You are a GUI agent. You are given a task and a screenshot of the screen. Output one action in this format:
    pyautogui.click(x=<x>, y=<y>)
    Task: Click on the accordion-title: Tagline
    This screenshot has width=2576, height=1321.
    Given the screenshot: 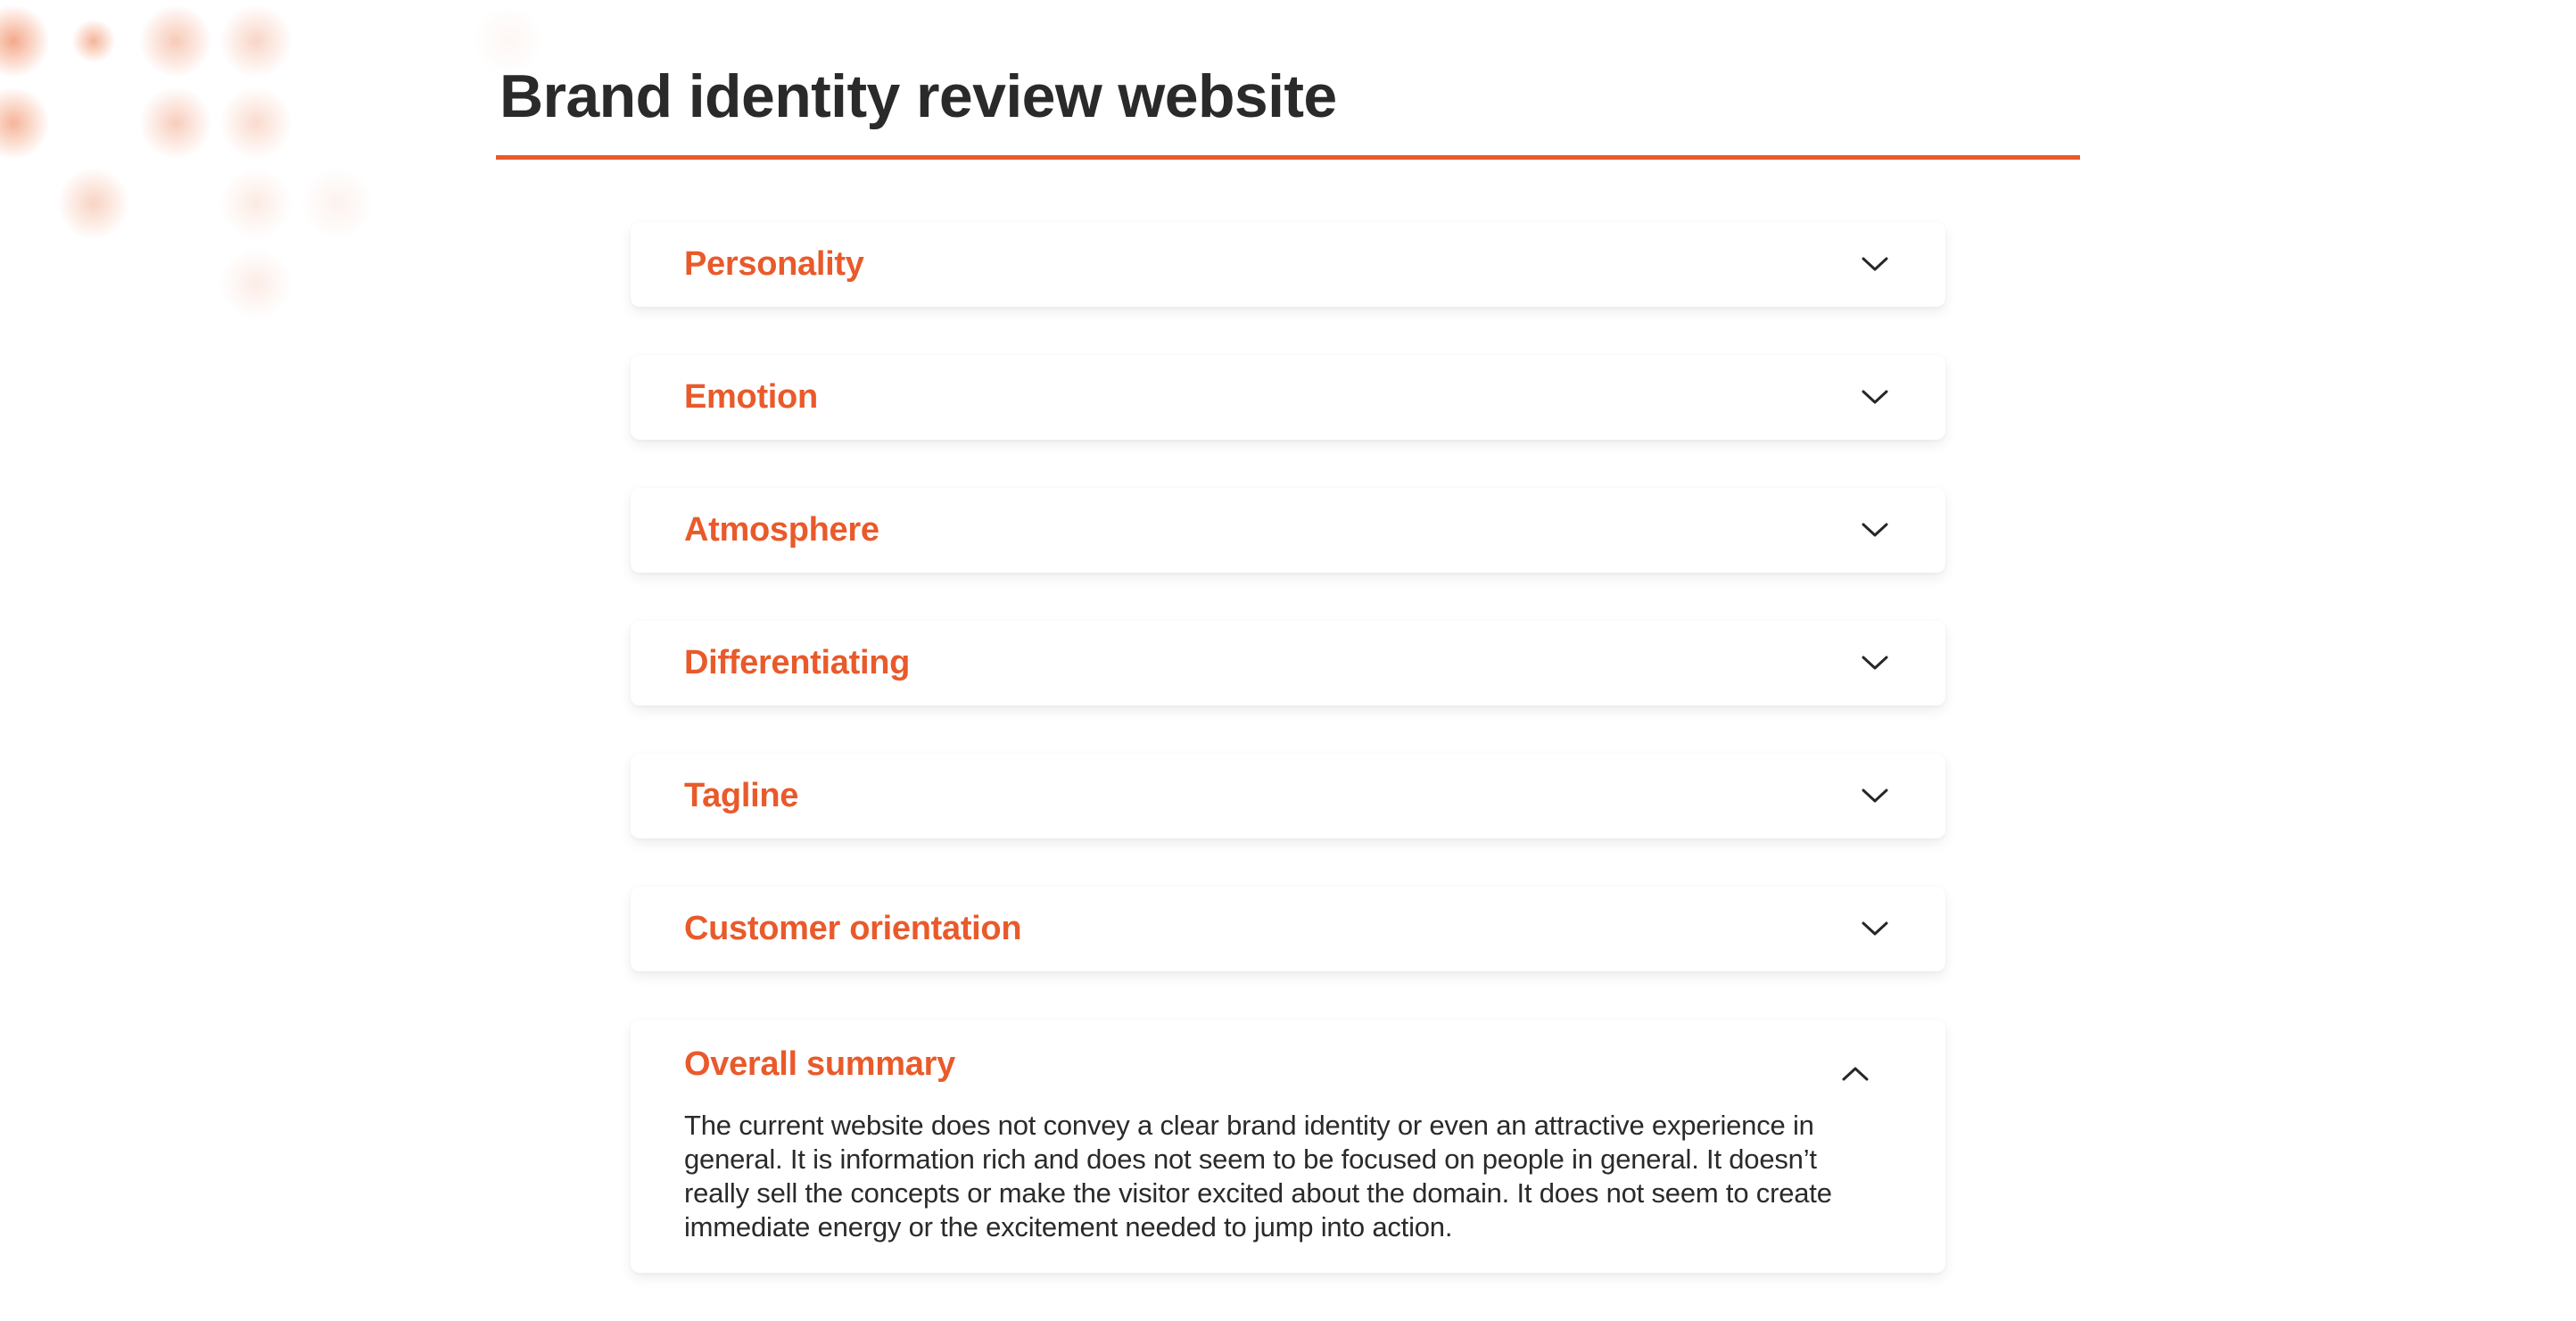 What is the action you would take?
    pyautogui.click(x=742, y=795)
    